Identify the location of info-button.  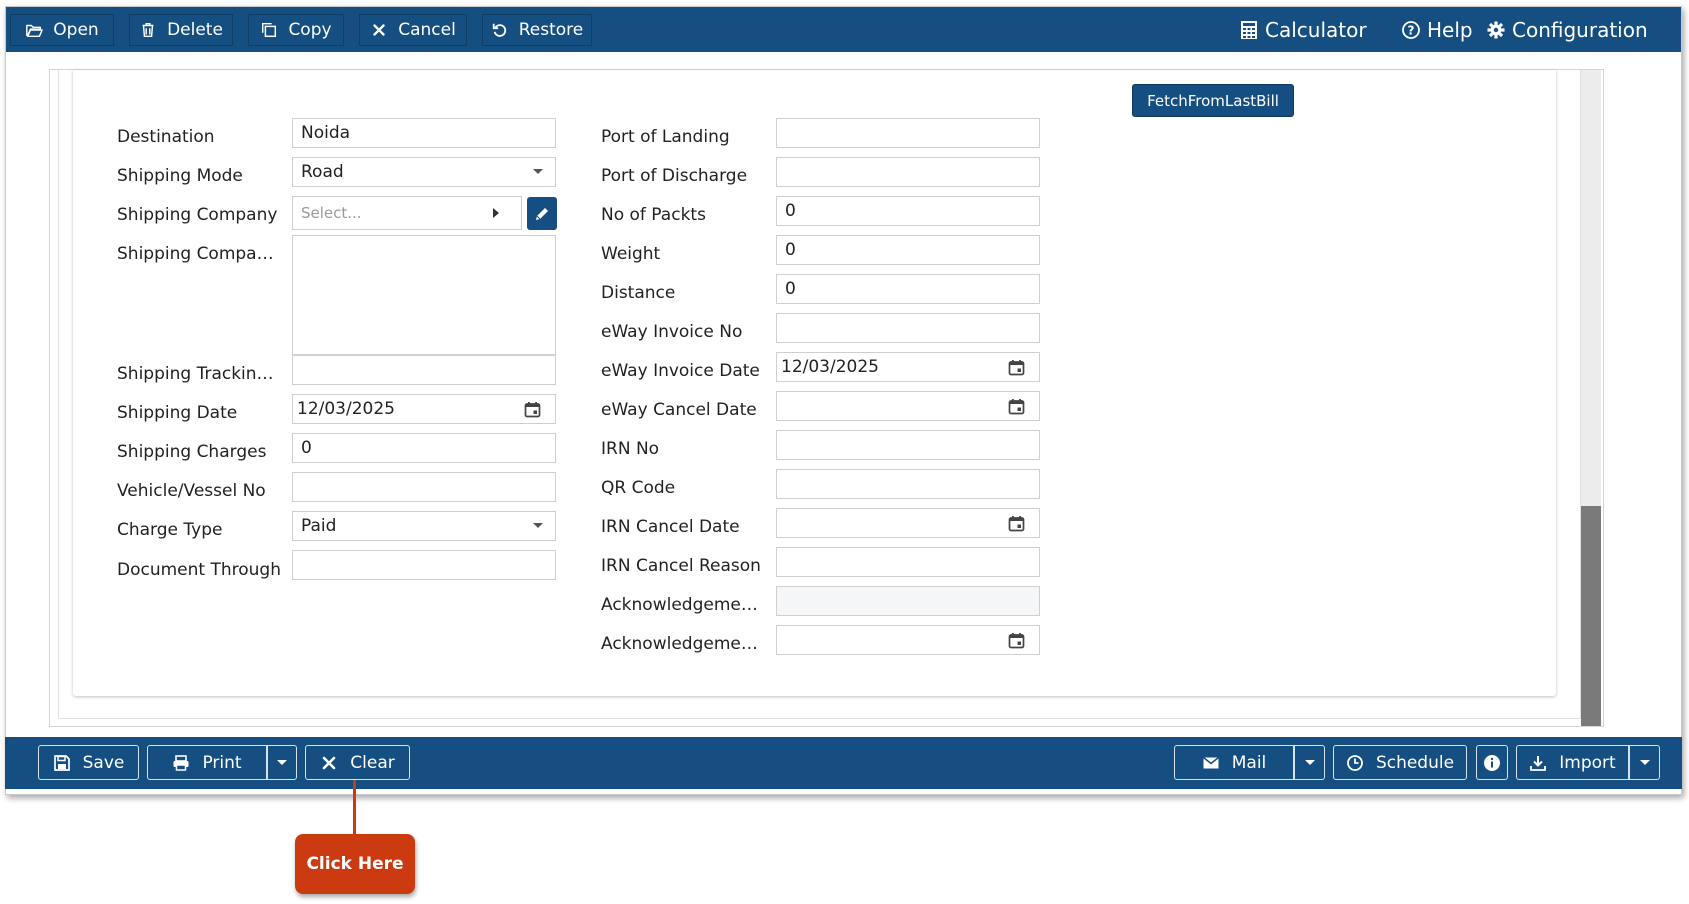
(1492, 762).